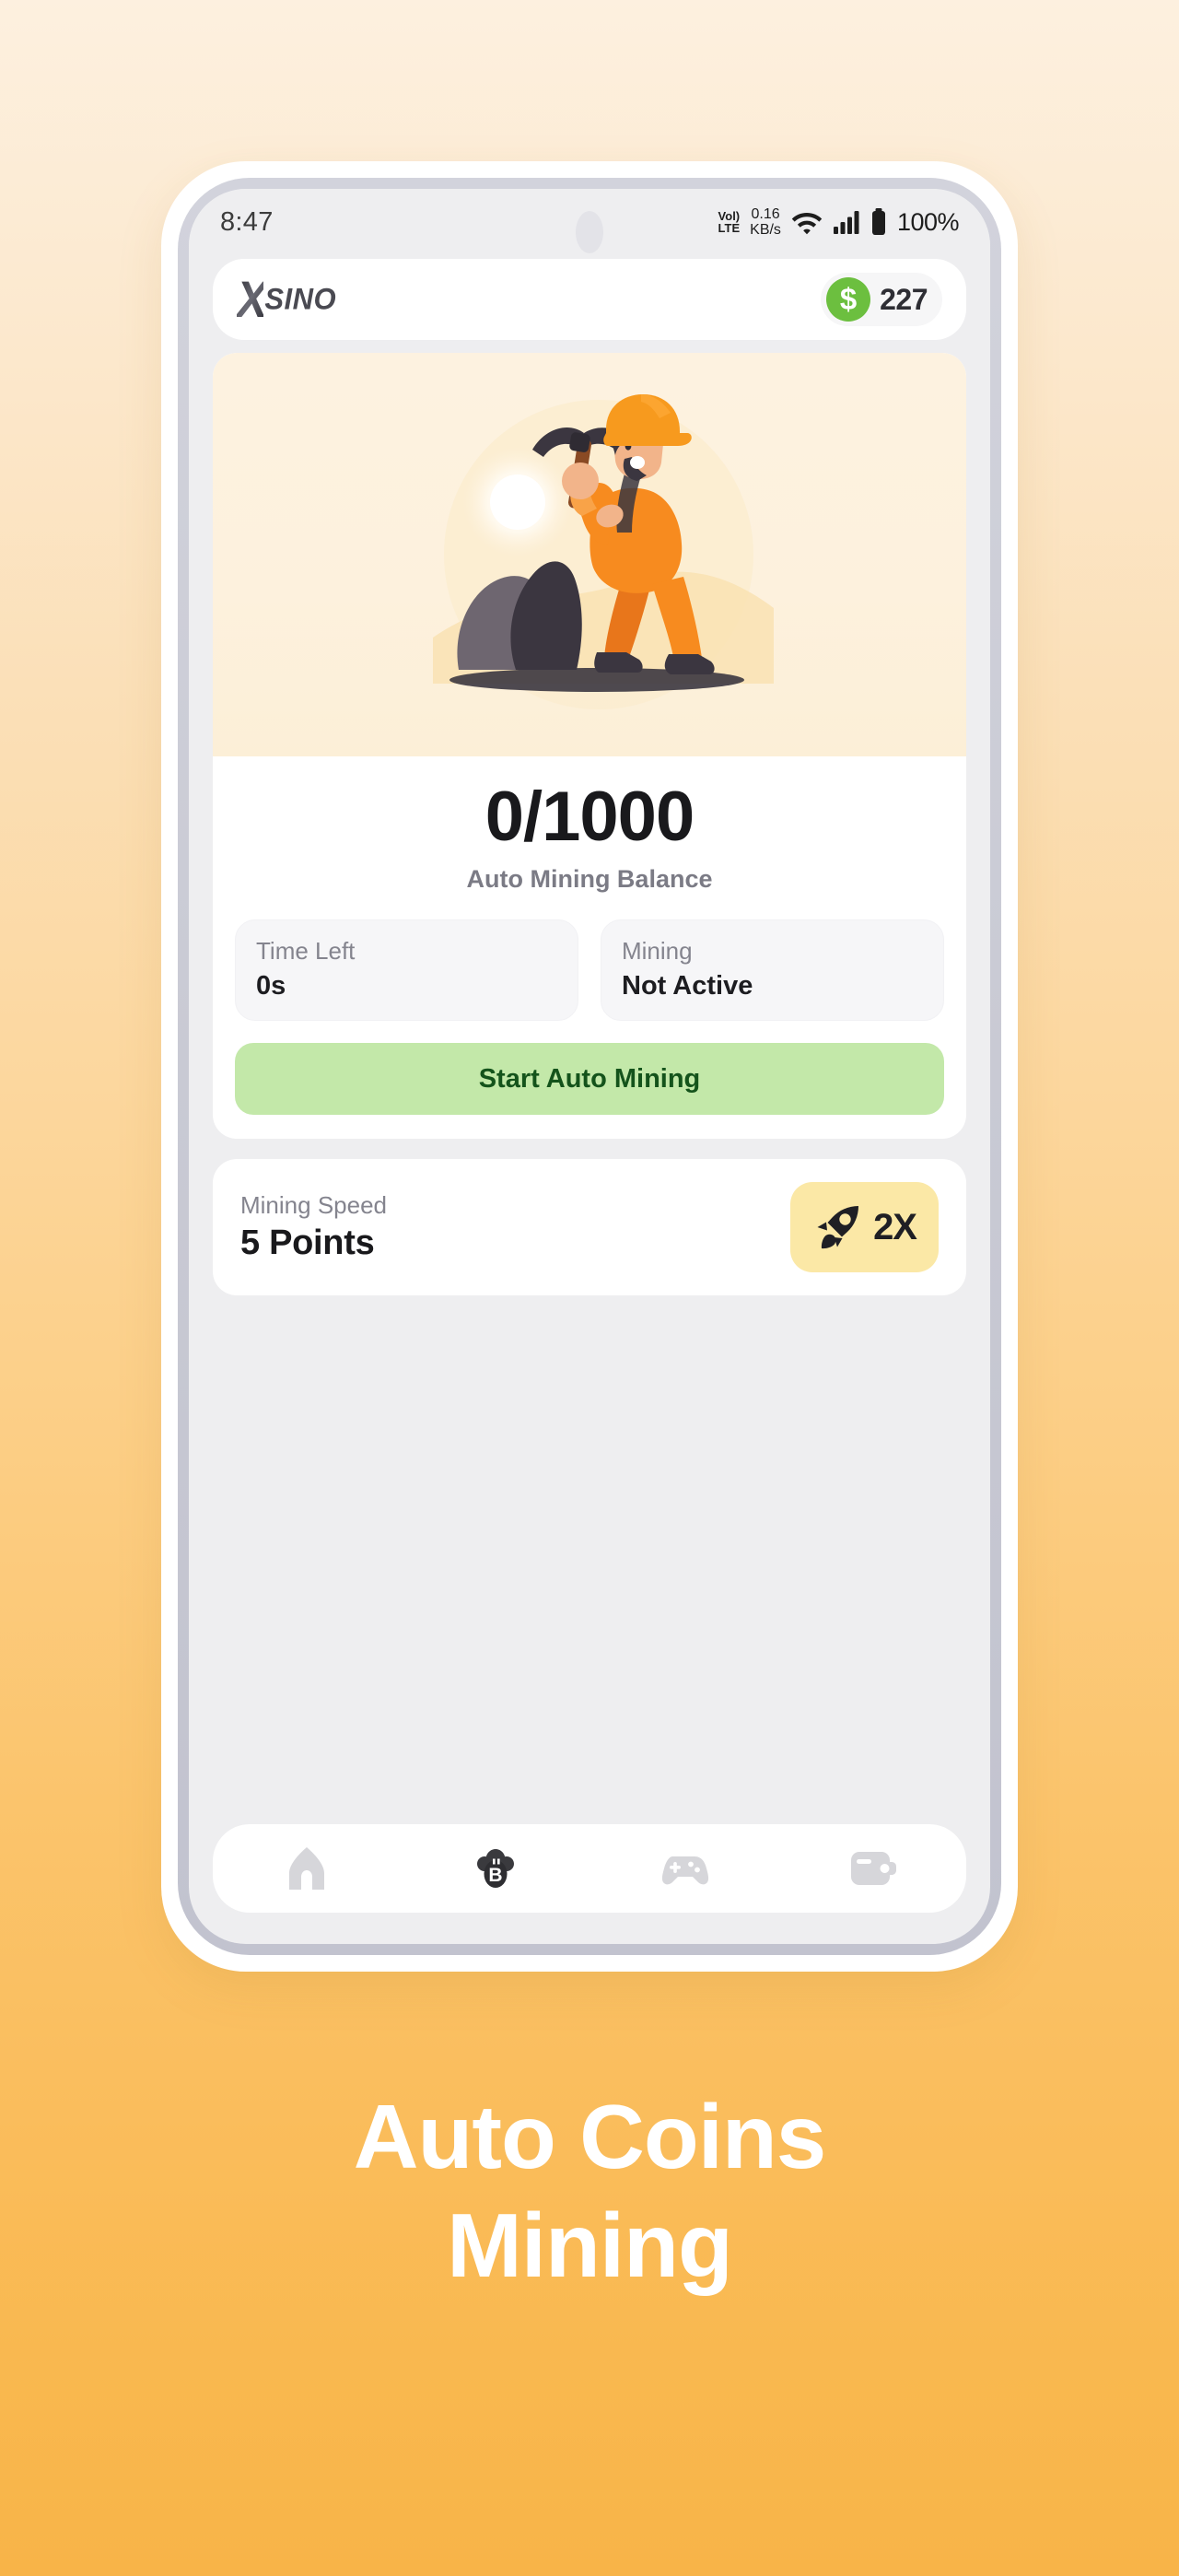  I want to click on svg-text: B, so click(495, 1875).